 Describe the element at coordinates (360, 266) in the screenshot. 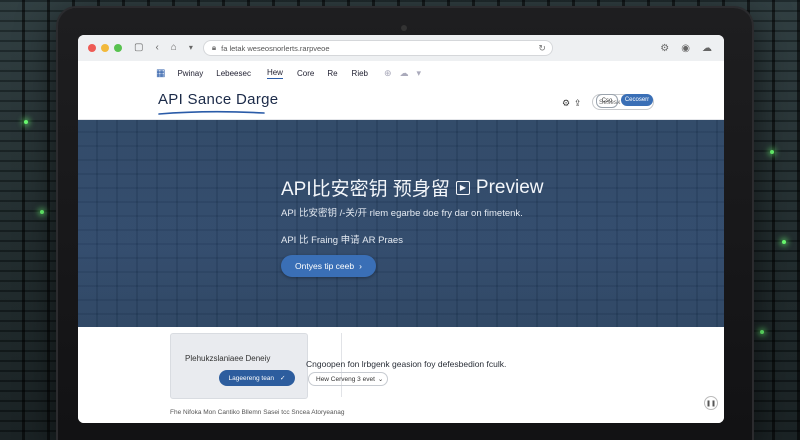

I see `chevron-right-icon: ›` at that location.